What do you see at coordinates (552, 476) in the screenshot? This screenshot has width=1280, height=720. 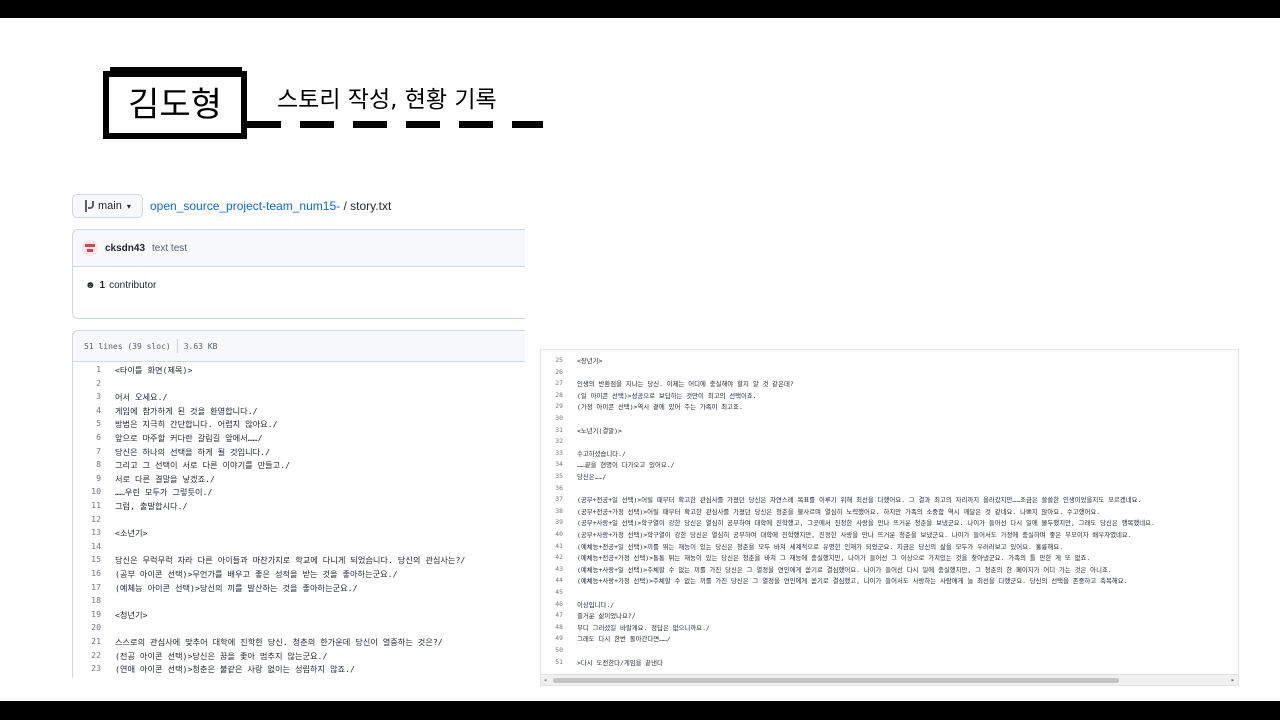 I see `line-number: 35` at bounding box center [552, 476].